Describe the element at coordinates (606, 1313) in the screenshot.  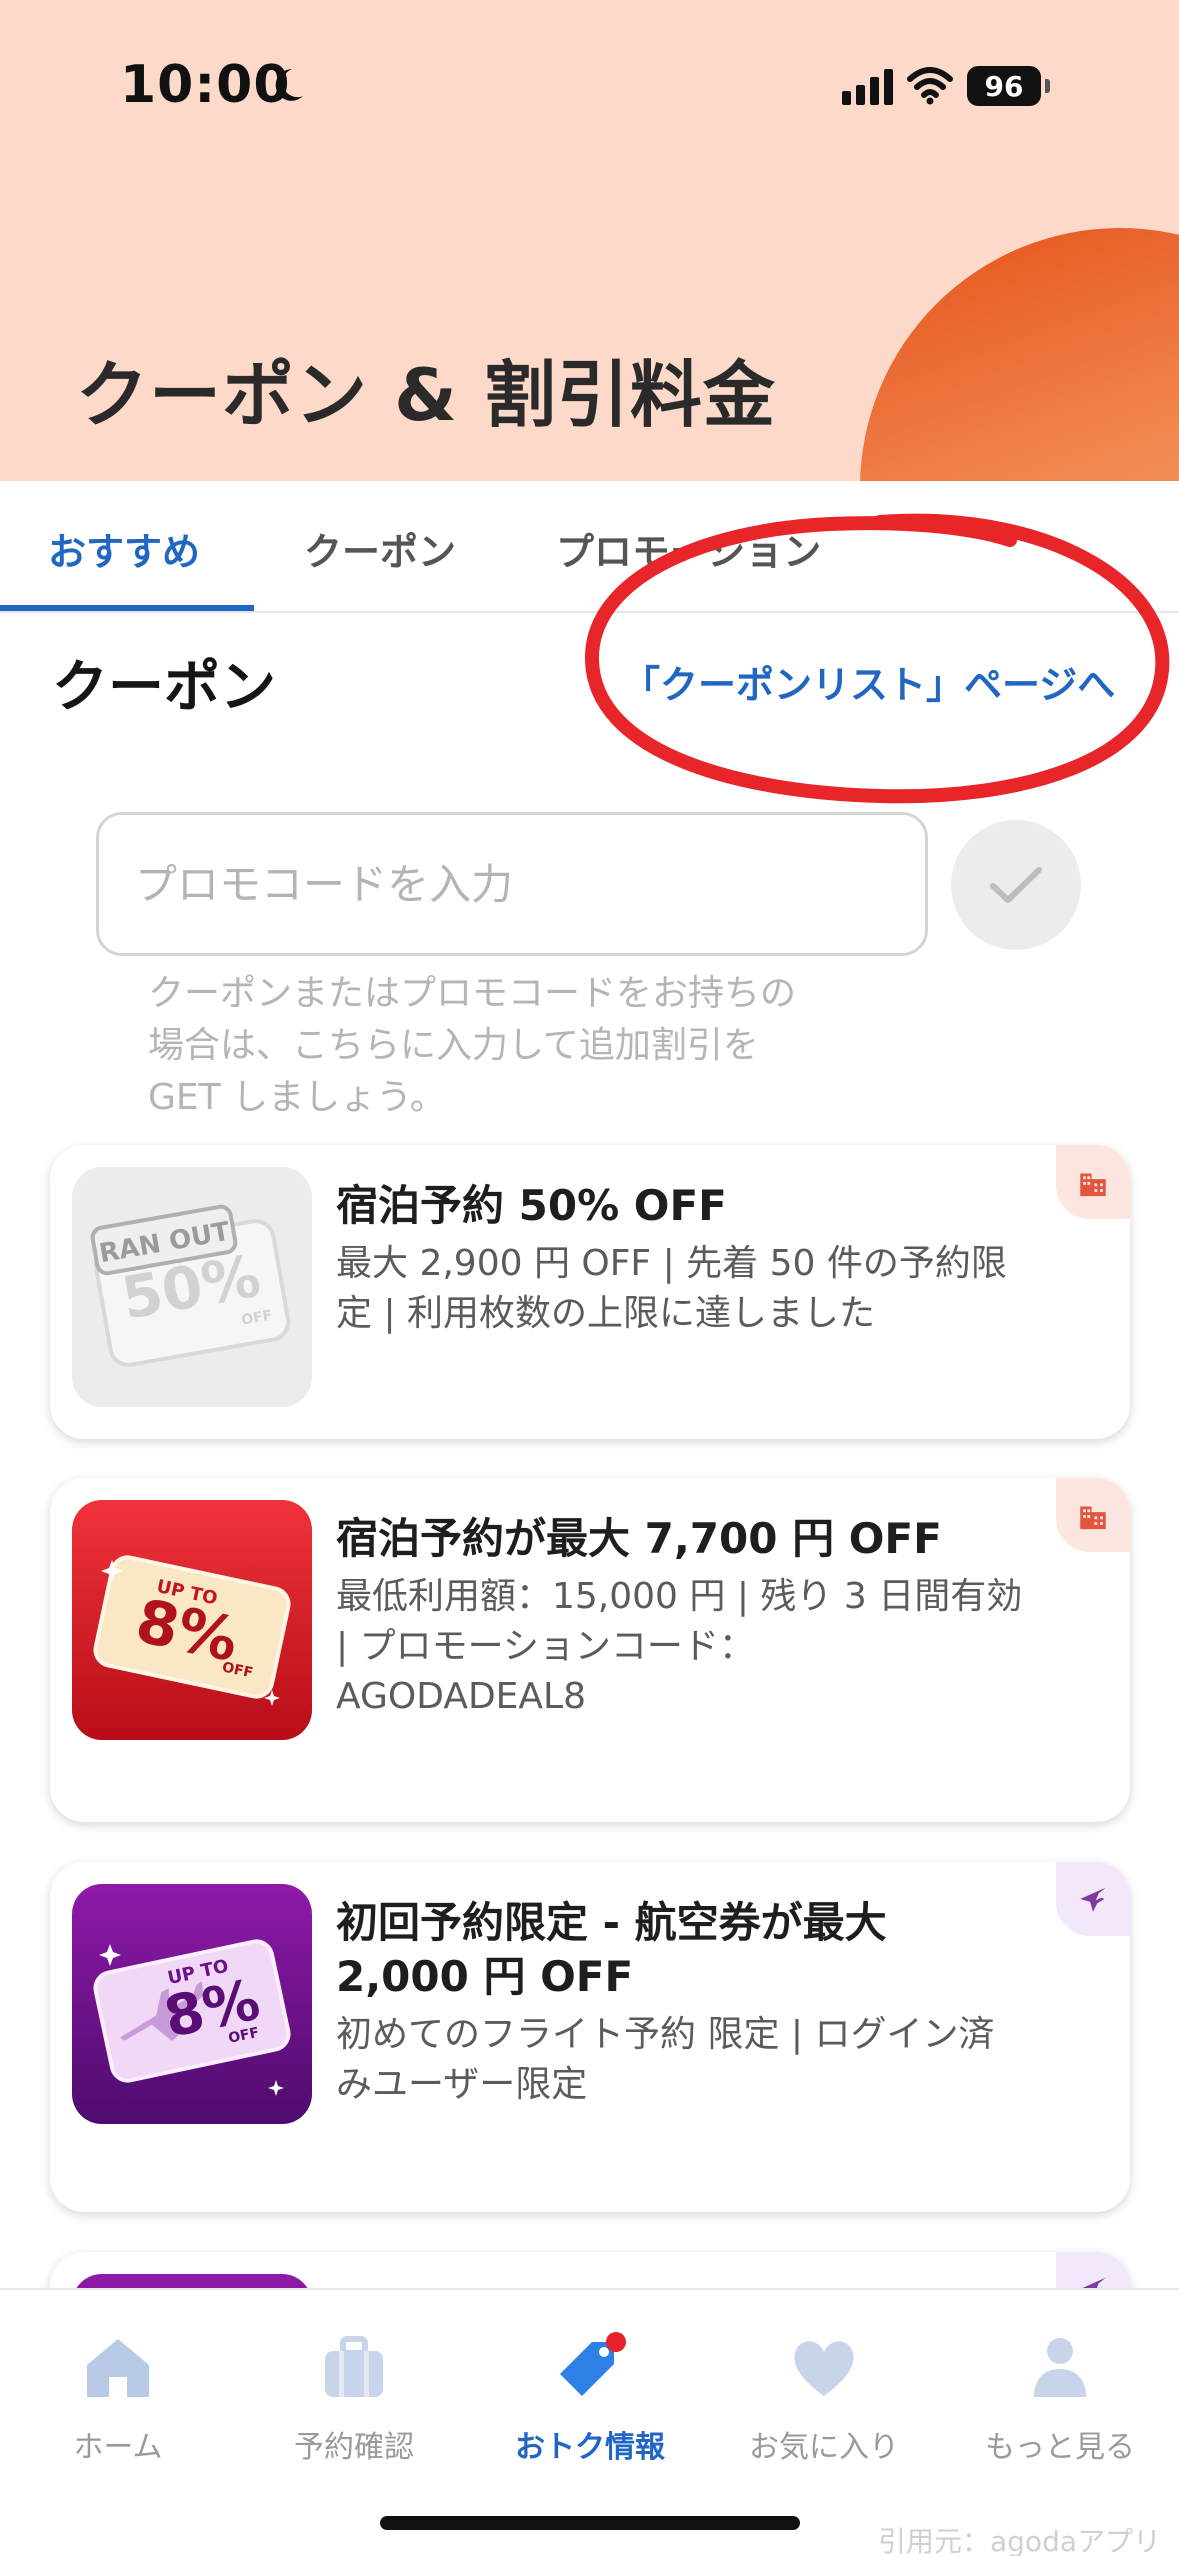
I see `coupon-desc-line: 定 | 利用枚数の上限に達しました` at that location.